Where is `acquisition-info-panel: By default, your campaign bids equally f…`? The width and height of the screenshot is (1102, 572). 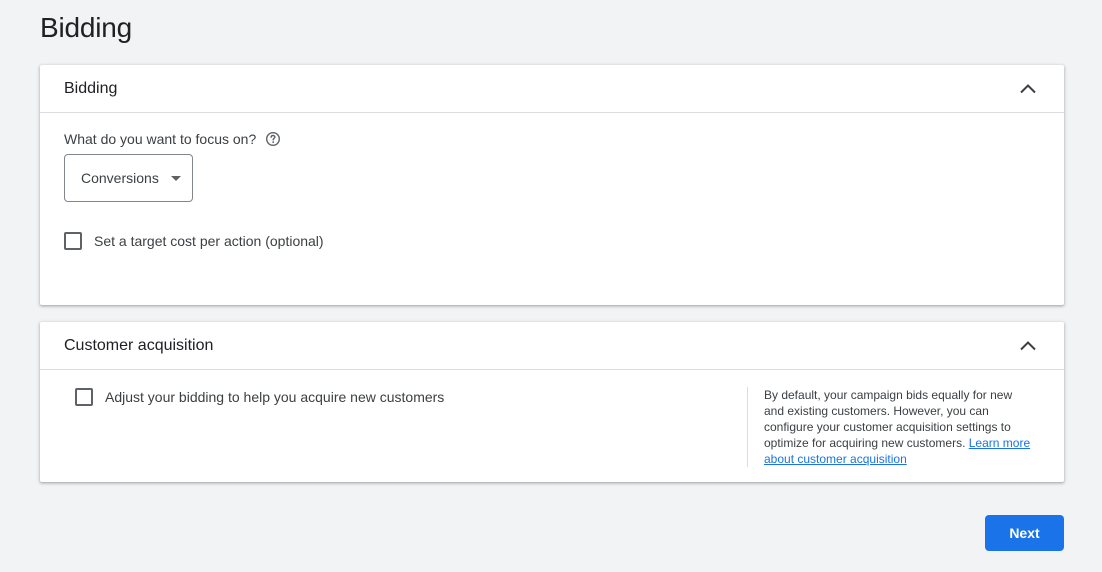
acquisition-info-panel: By default, your campaign bids equally f… is located at coordinates (890, 427).